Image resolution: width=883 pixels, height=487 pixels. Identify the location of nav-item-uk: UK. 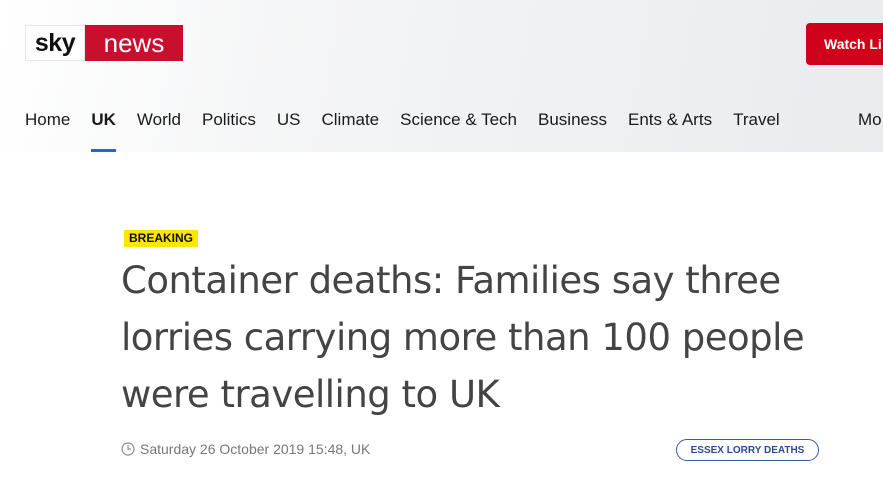
(103, 128).